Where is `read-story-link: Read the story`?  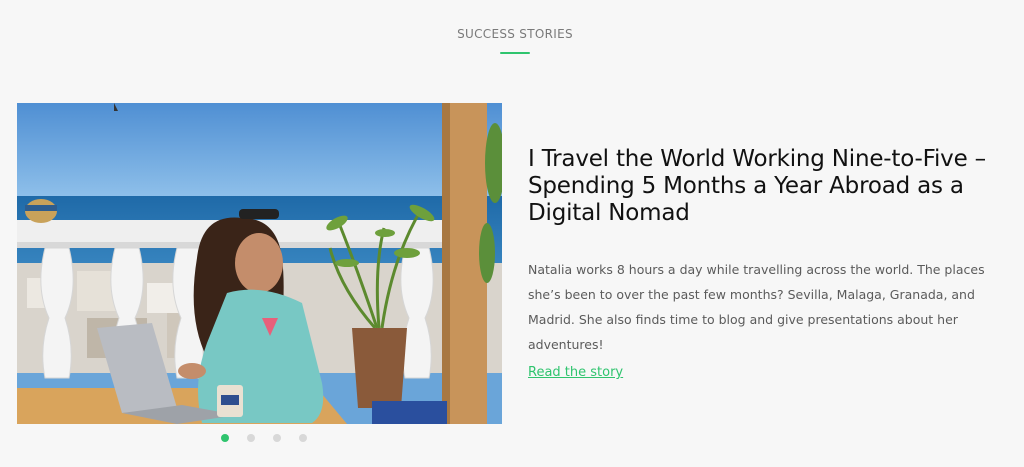
read-story-link: Read the story is located at coordinates (575, 372).